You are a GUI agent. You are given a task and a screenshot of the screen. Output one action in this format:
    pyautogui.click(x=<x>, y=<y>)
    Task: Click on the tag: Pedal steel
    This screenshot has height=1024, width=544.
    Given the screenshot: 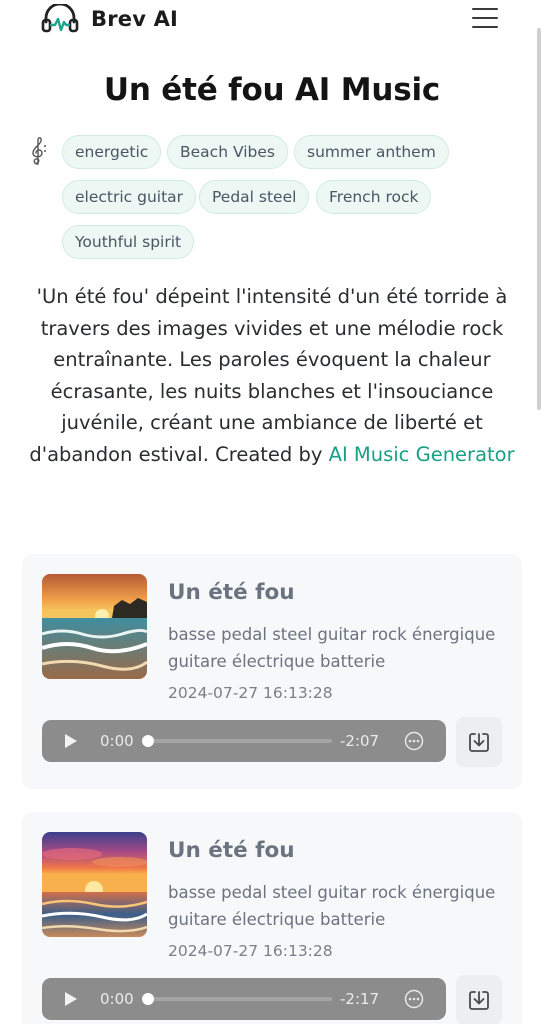 What is the action you would take?
    pyautogui.click(x=254, y=197)
    